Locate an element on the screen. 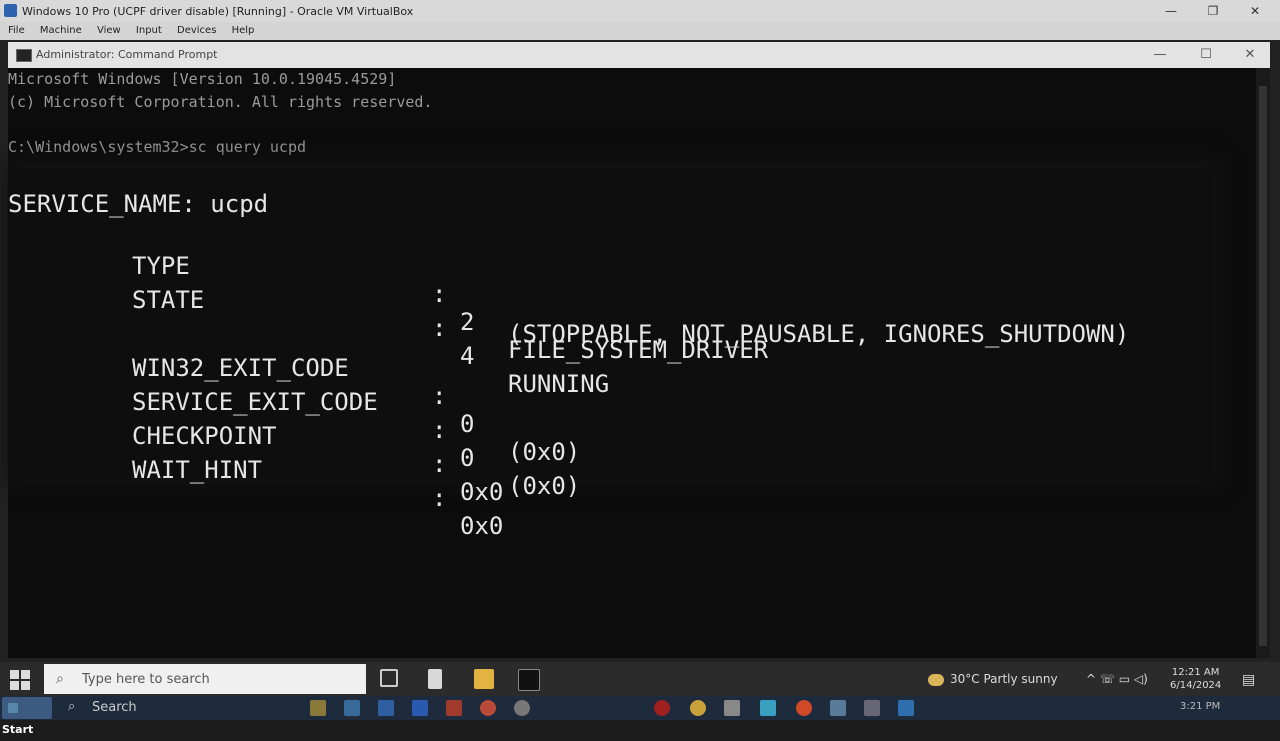 The image size is (1280, 741). guest-clock: 12:21 AM 6/14/2024 is located at coordinates (1195, 679).